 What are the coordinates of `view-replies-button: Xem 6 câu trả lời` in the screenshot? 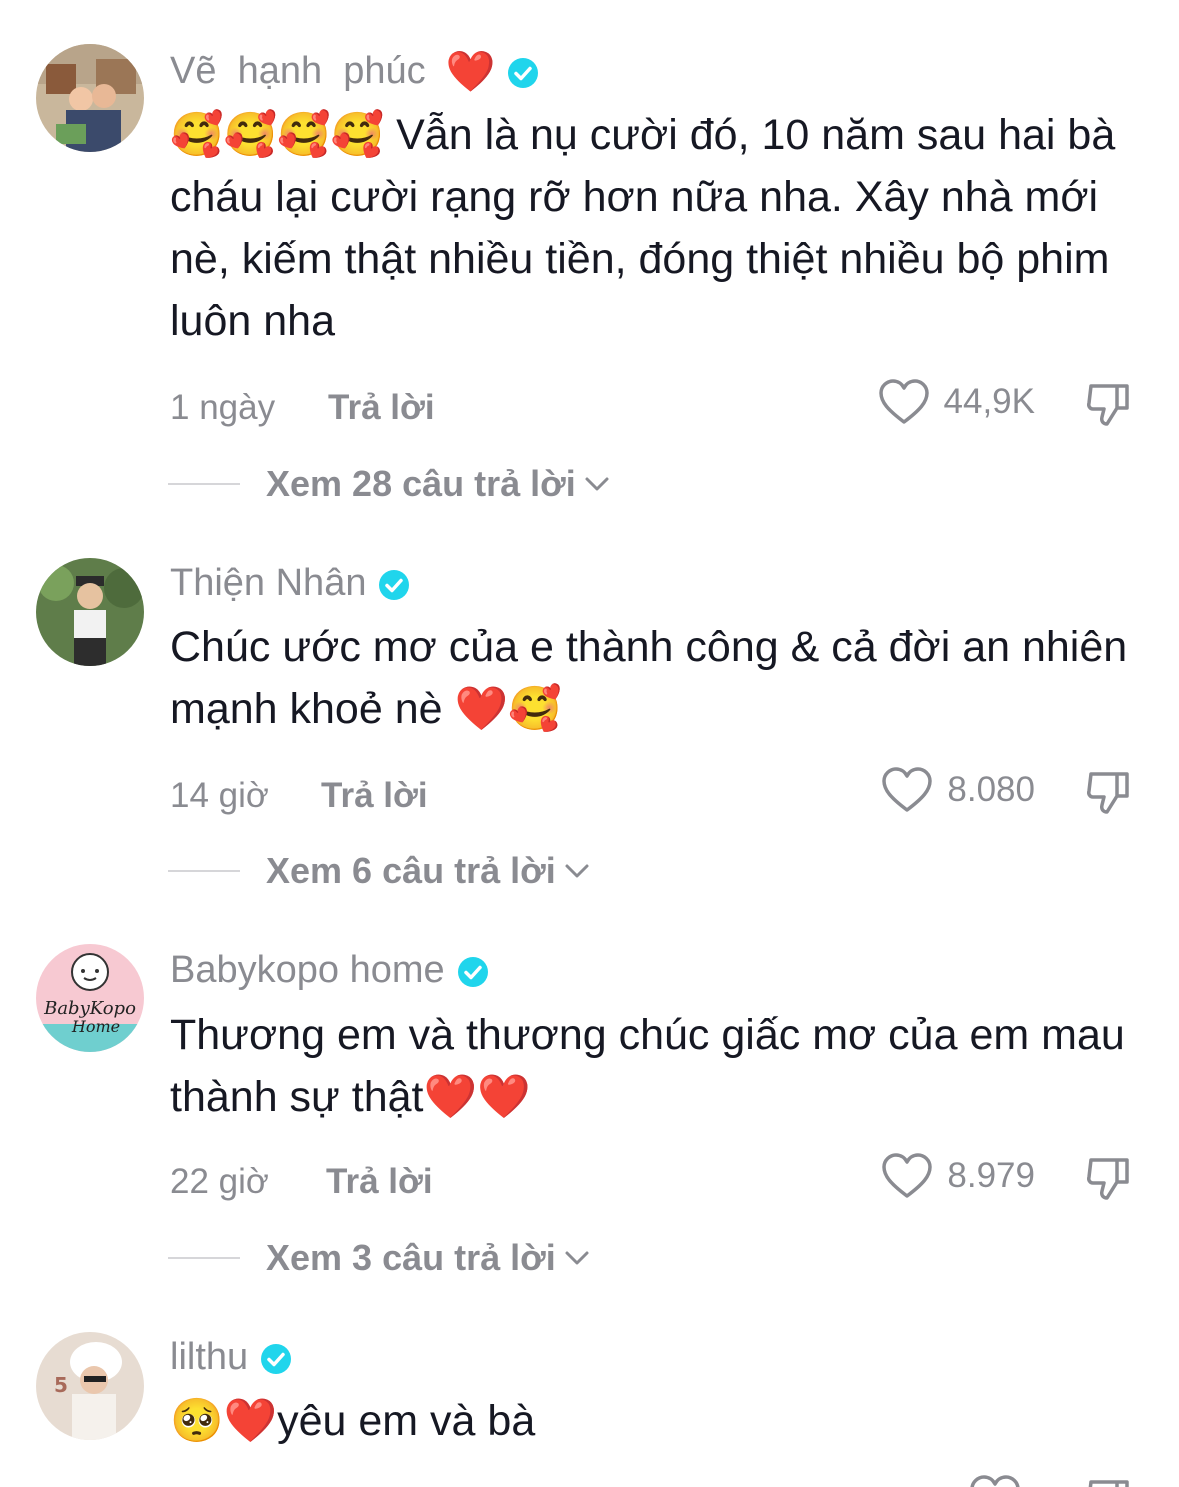 It's located at (379, 871).